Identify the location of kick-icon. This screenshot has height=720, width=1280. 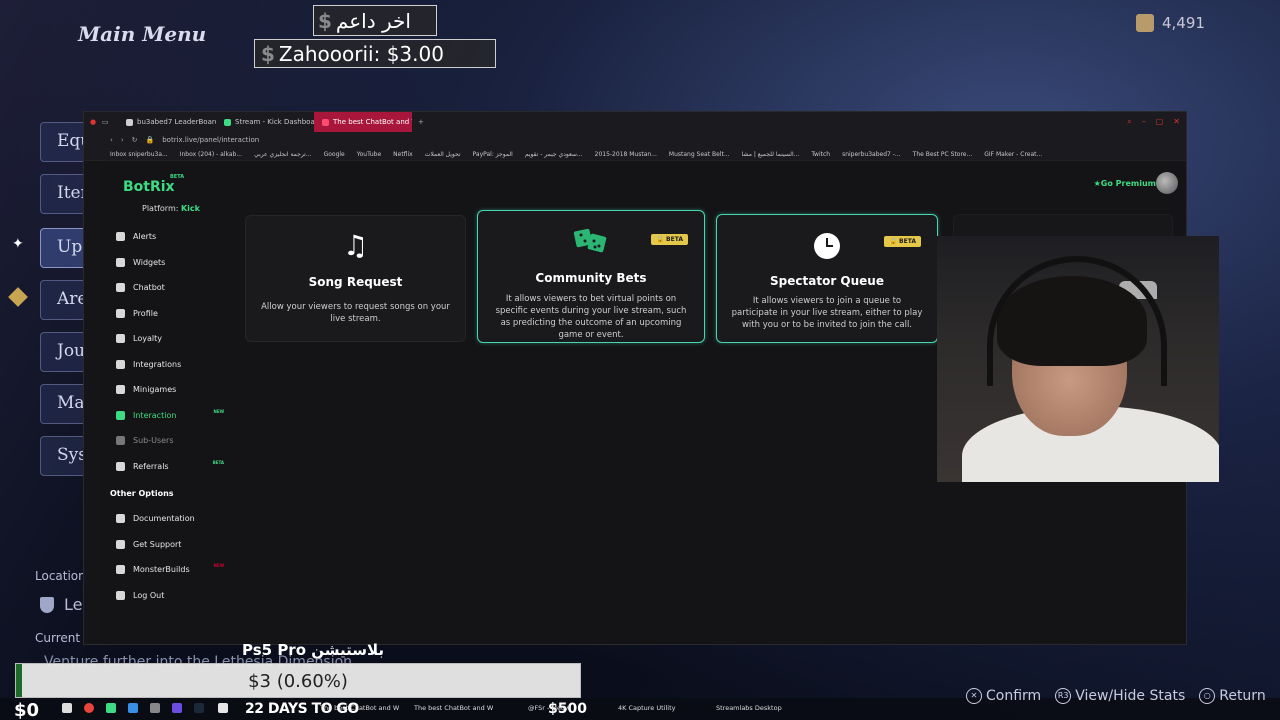
(111, 708).